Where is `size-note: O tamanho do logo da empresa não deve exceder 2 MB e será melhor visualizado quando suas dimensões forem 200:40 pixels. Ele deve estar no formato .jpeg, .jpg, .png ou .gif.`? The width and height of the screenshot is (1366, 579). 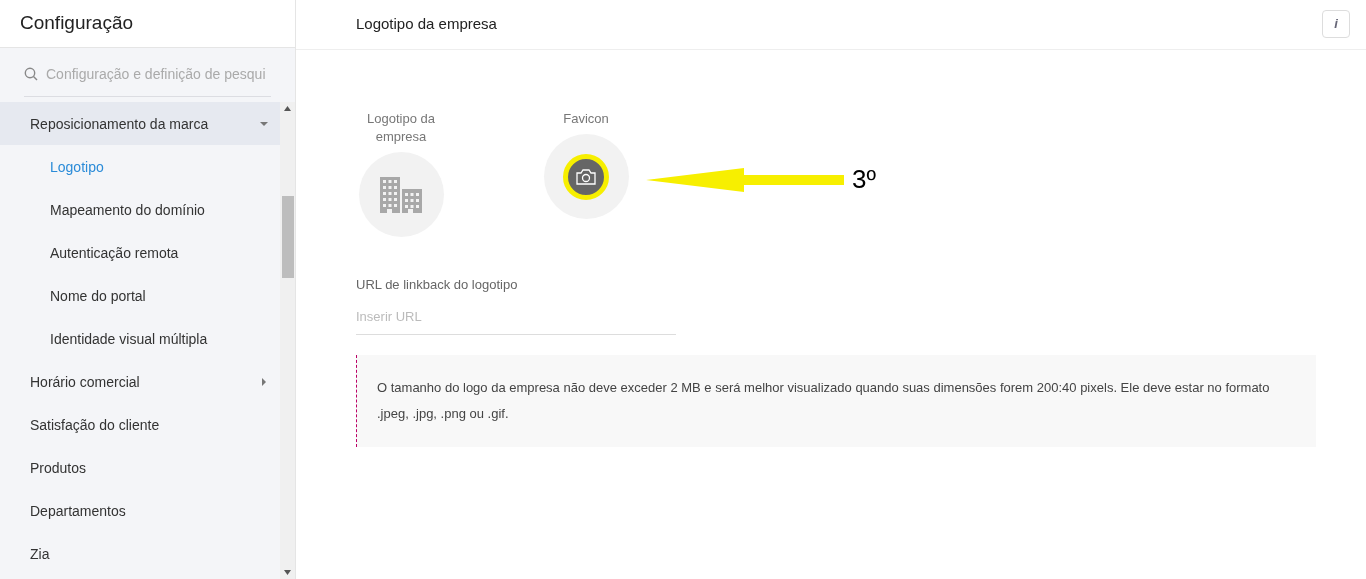
size-note: O tamanho do logo da empresa não deve exceder 2 MB e será melhor visualizado quando suas dimensões forem 200:40 pixels. Ele deve estar no formato .jpeg, .jpg, .png ou .gif. is located at coordinates (824, 401).